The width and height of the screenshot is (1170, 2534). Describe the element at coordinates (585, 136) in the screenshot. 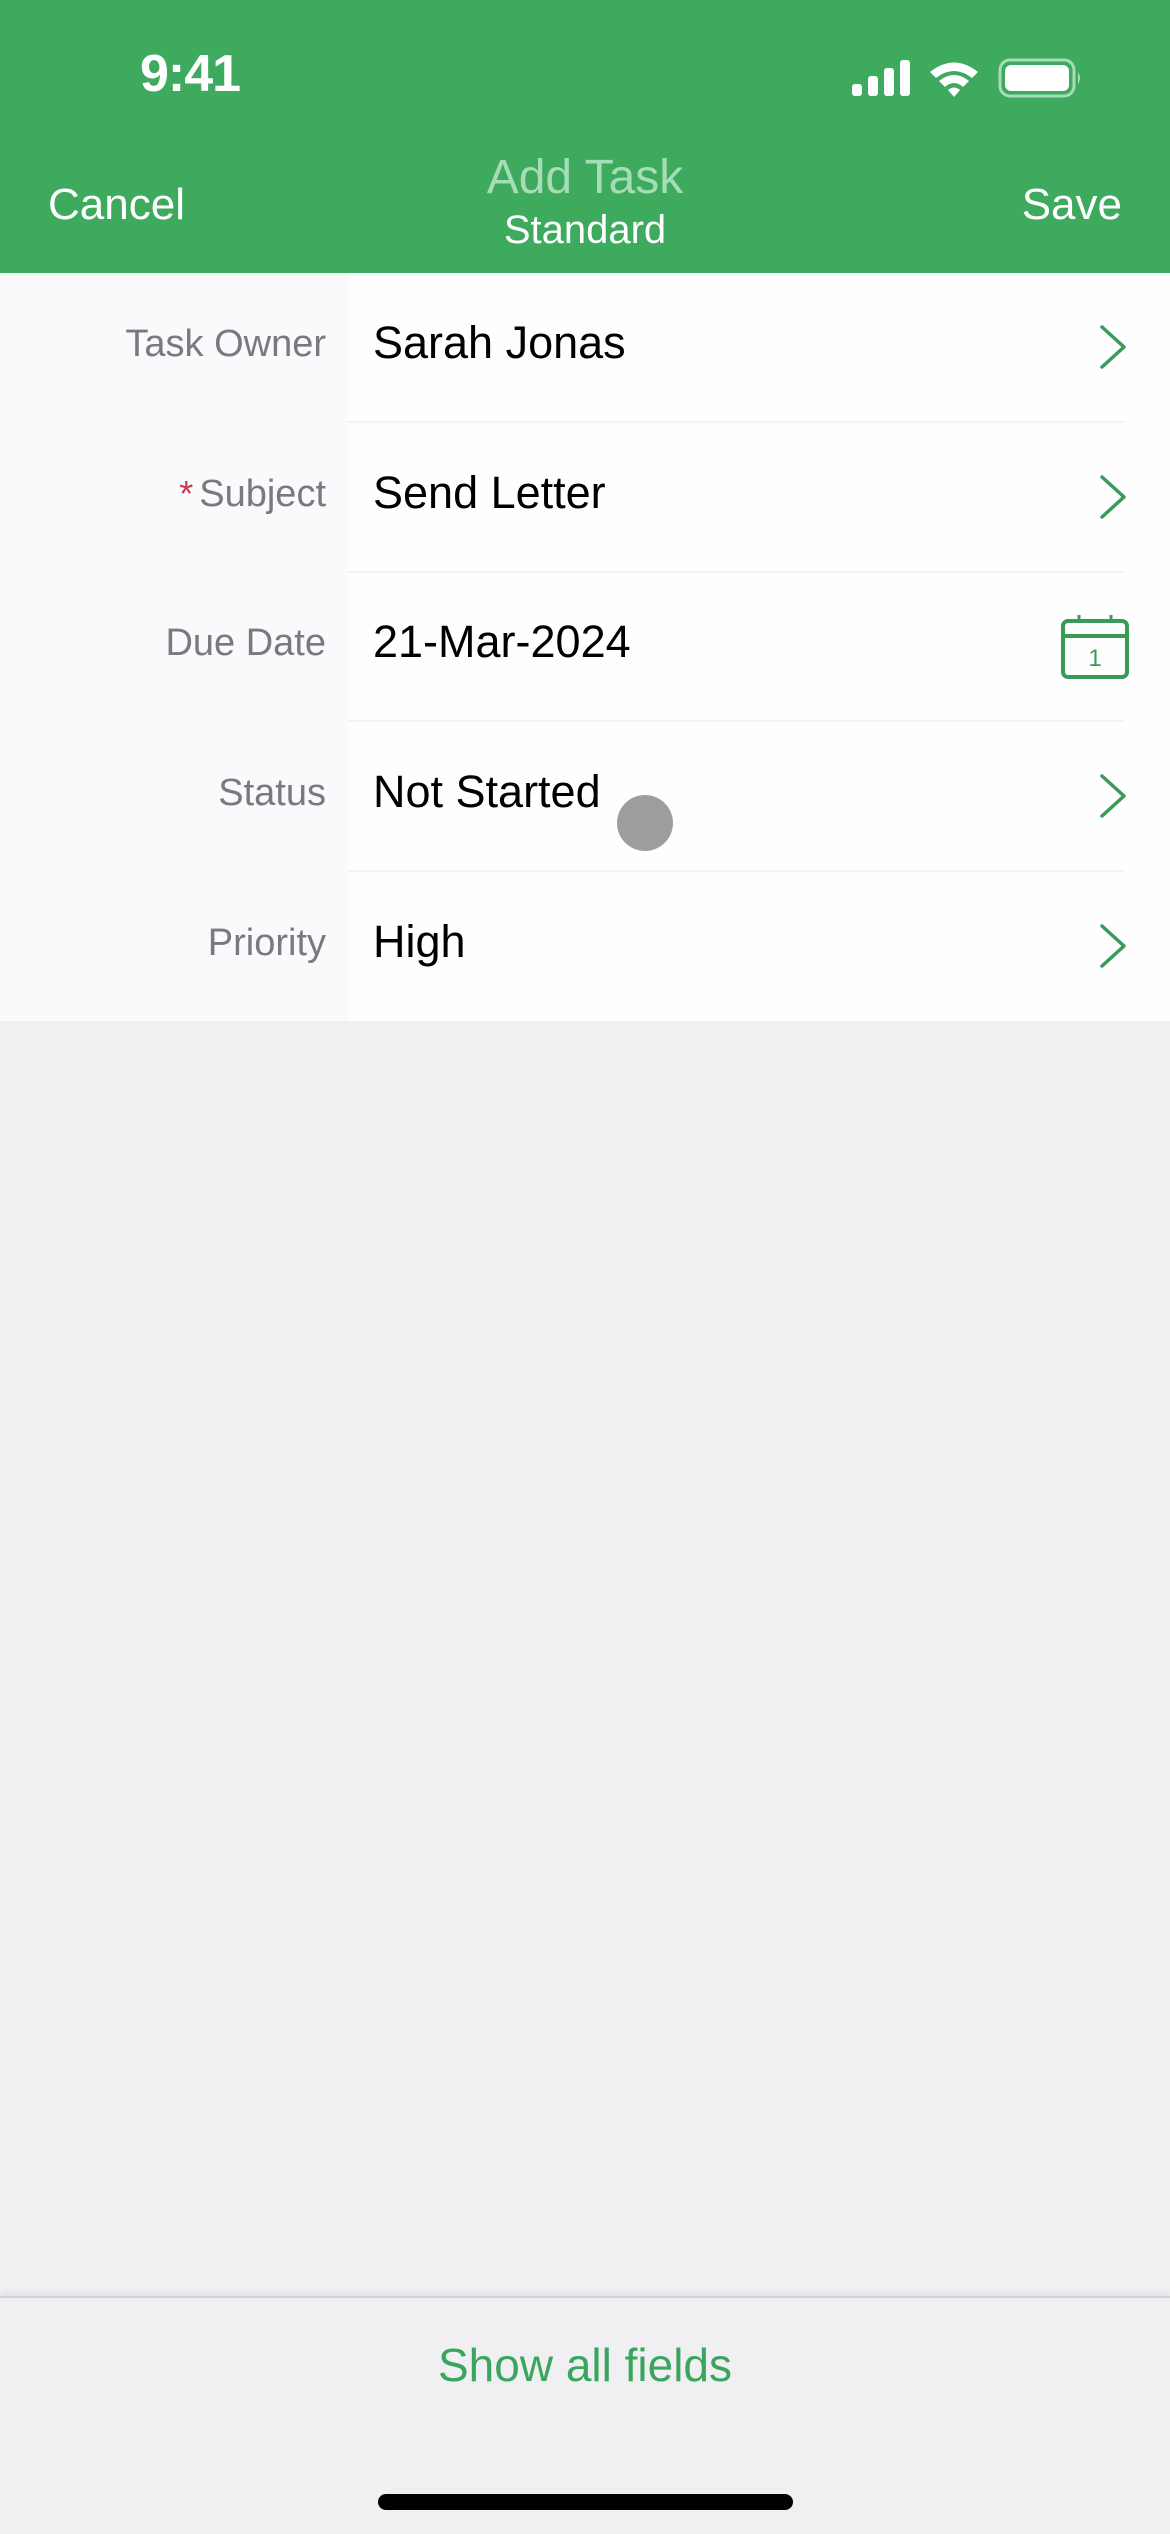

I see `nav-header: 9:41 Cancel Add Task Standard Save` at that location.